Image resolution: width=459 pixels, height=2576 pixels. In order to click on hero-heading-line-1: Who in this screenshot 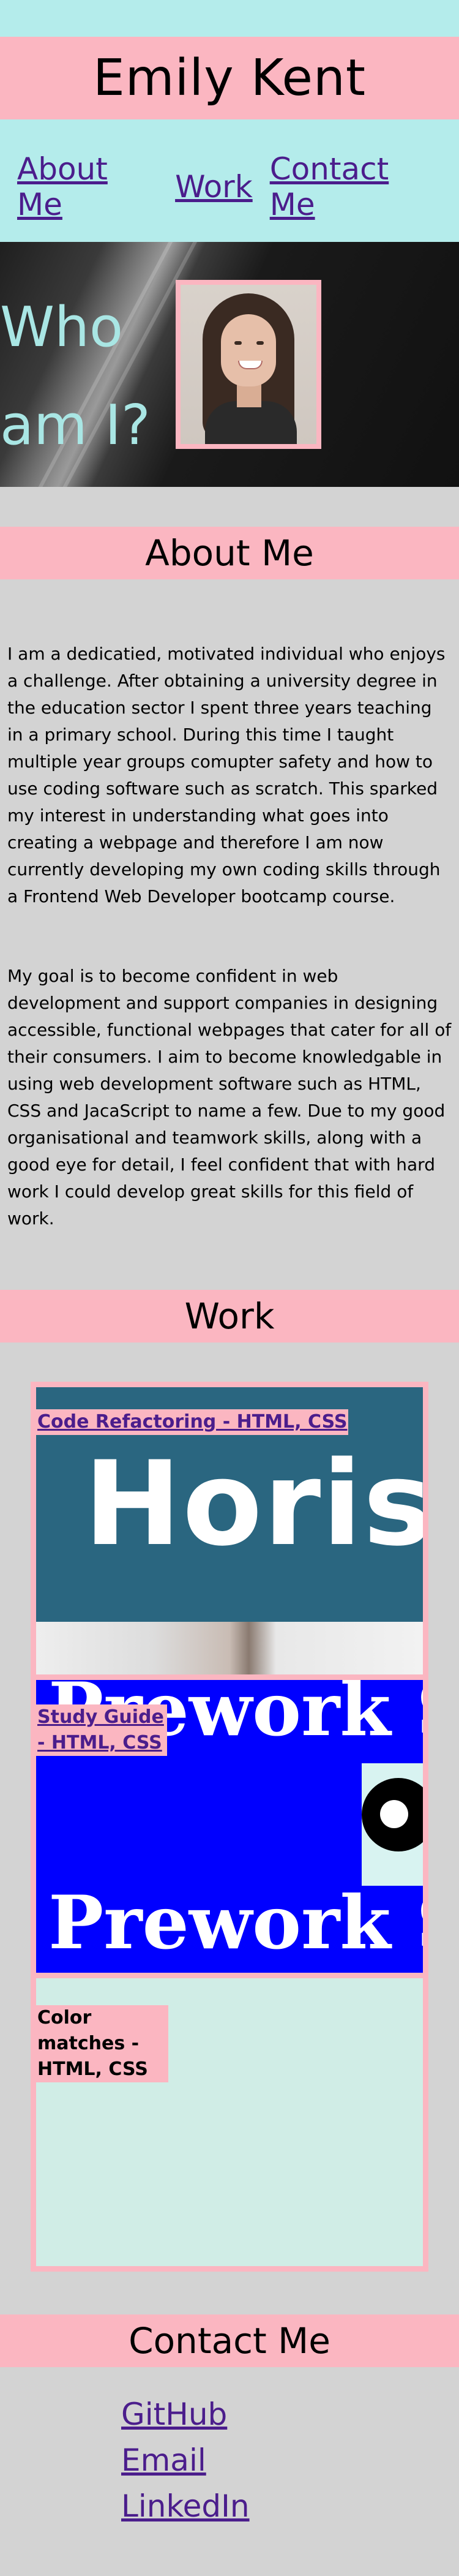, I will do `click(62, 327)`.